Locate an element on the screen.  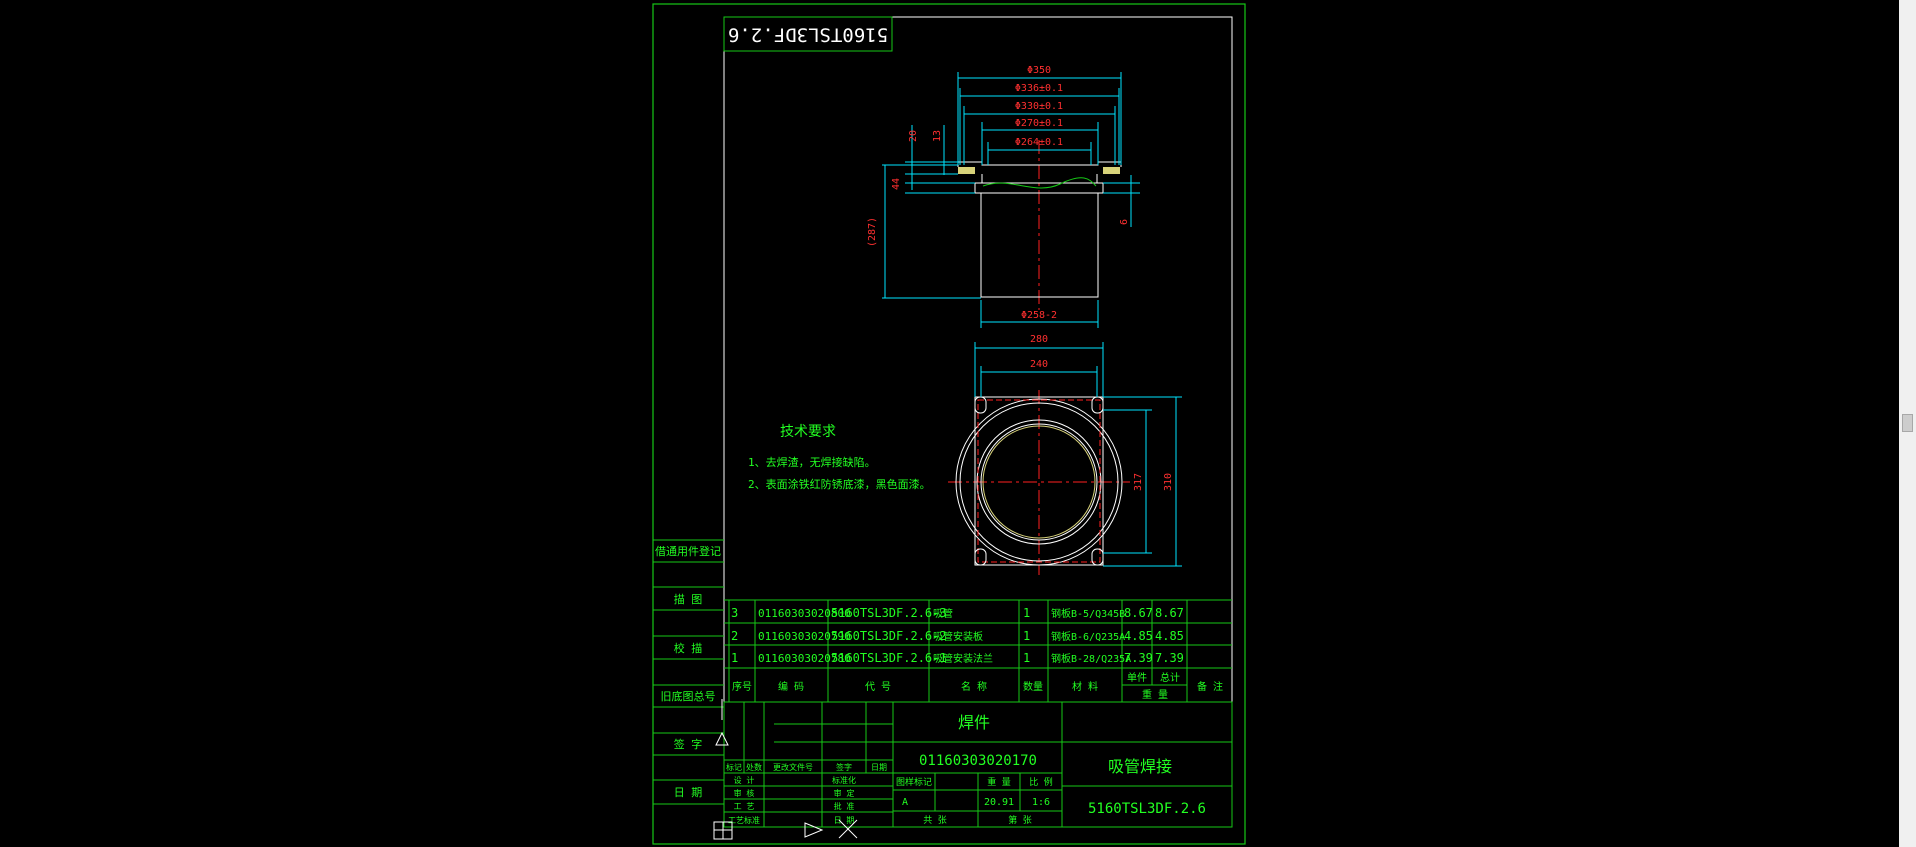
bom-h-remark: 备 注 is located at coordinates (1210, 686).